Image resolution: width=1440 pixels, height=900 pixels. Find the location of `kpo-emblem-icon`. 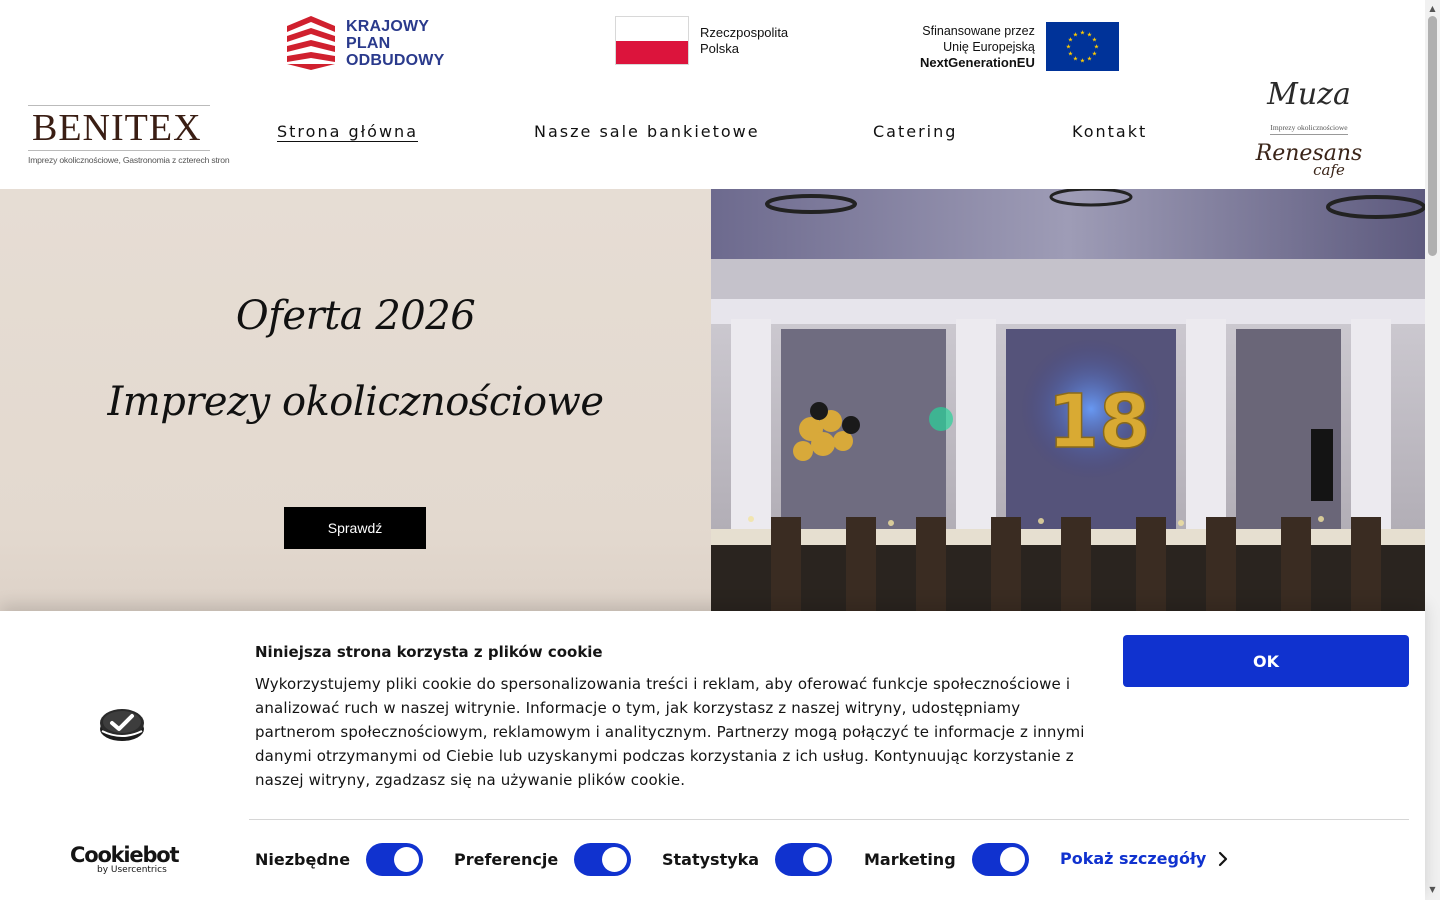

kpo-emblem-icon is located at coordinates (311, 43).